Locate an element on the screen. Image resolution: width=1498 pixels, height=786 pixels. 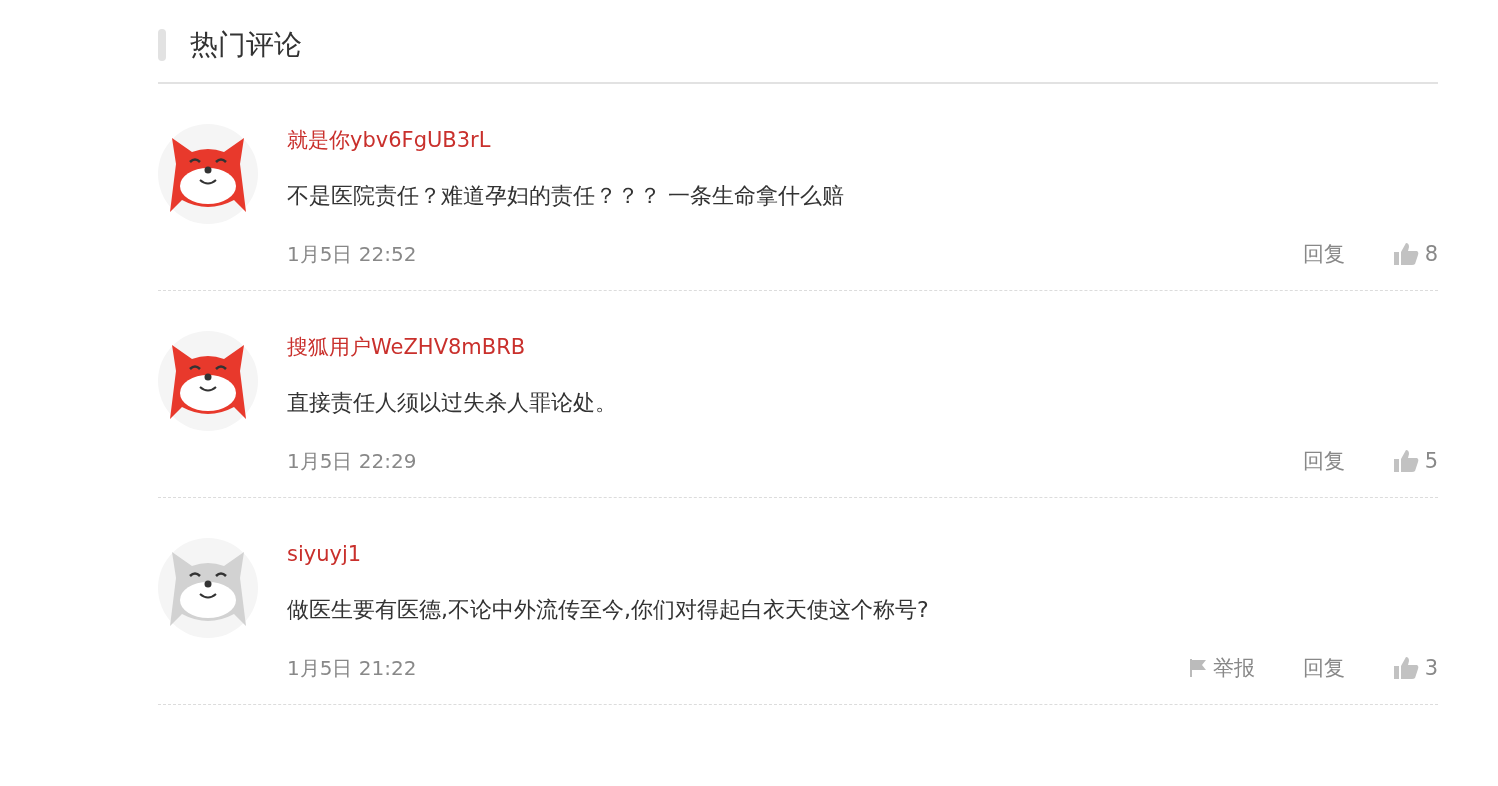
username: siyuyj1 is located at coordinates (324, 554).